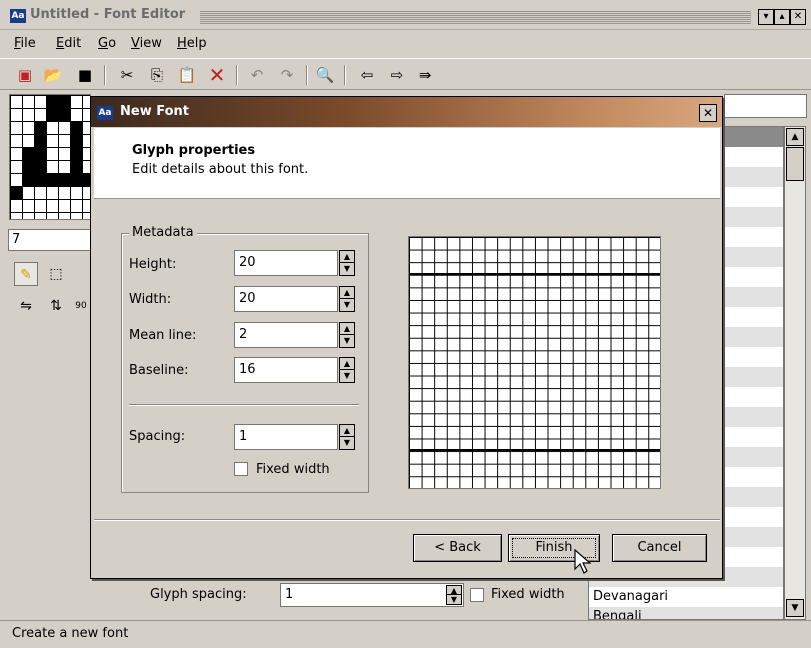 The height and width of the screenshot is (648, 811). I want to click on dialog-title: New Font, so click(154, 111).